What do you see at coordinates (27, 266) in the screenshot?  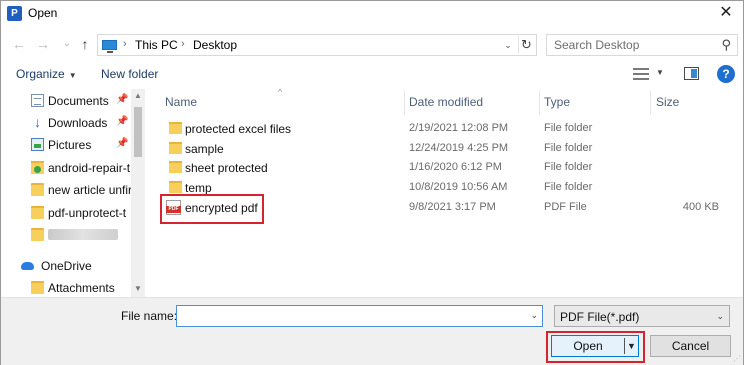 I see `onedrive-icon` at bounding box center [27, 266].